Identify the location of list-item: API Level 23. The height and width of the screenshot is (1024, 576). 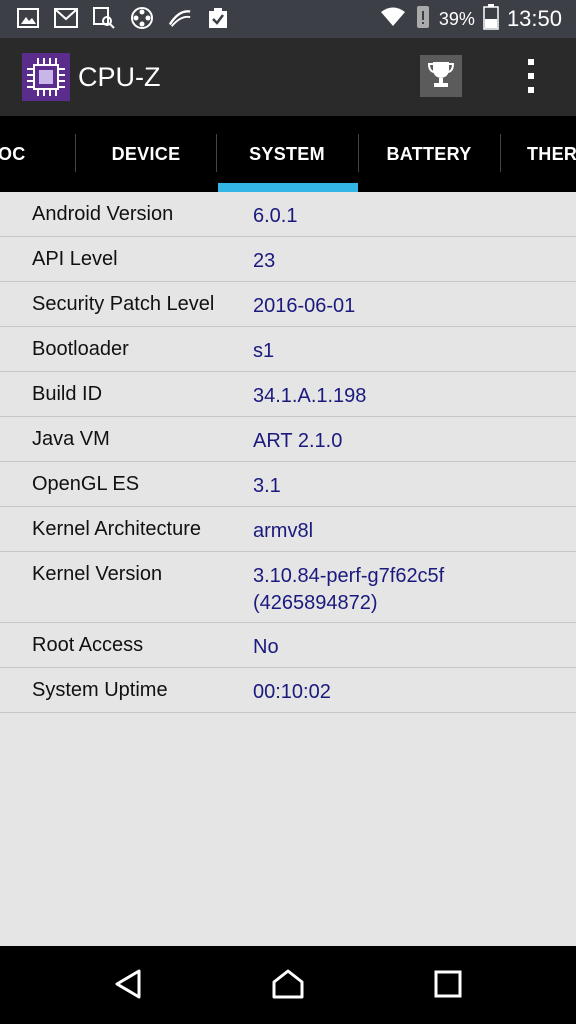
(288, 259).